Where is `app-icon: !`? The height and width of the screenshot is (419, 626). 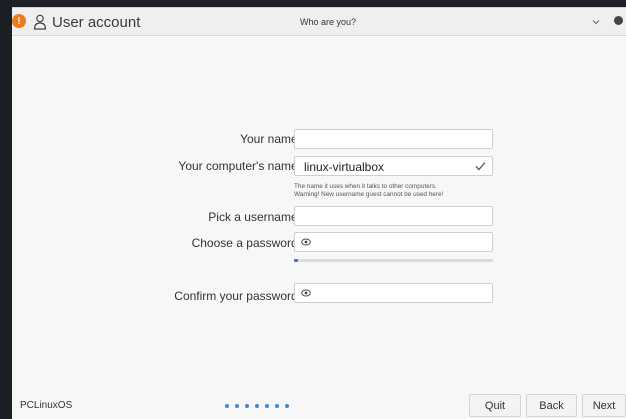
app-icon: ! is located at coordinates (19, 21).